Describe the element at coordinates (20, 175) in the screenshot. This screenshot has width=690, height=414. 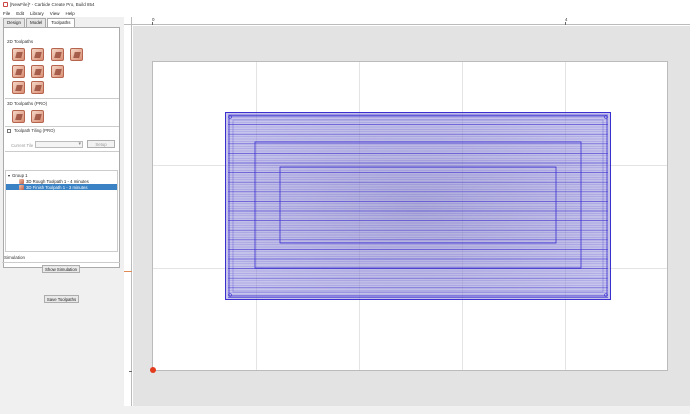
I see `group-label: Group 1` at that location.